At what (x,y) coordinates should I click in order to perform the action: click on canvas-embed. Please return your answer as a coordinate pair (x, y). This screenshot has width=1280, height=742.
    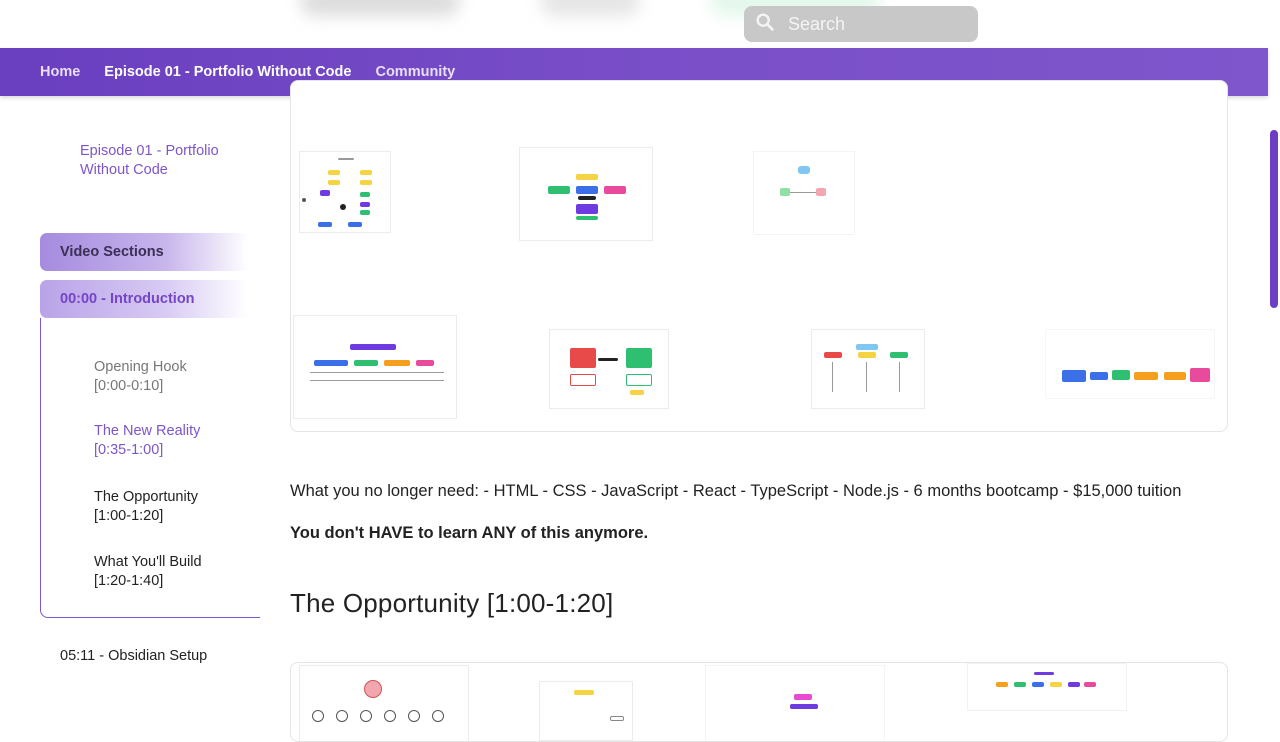
    Looking at the image, I should click on (759, 702).